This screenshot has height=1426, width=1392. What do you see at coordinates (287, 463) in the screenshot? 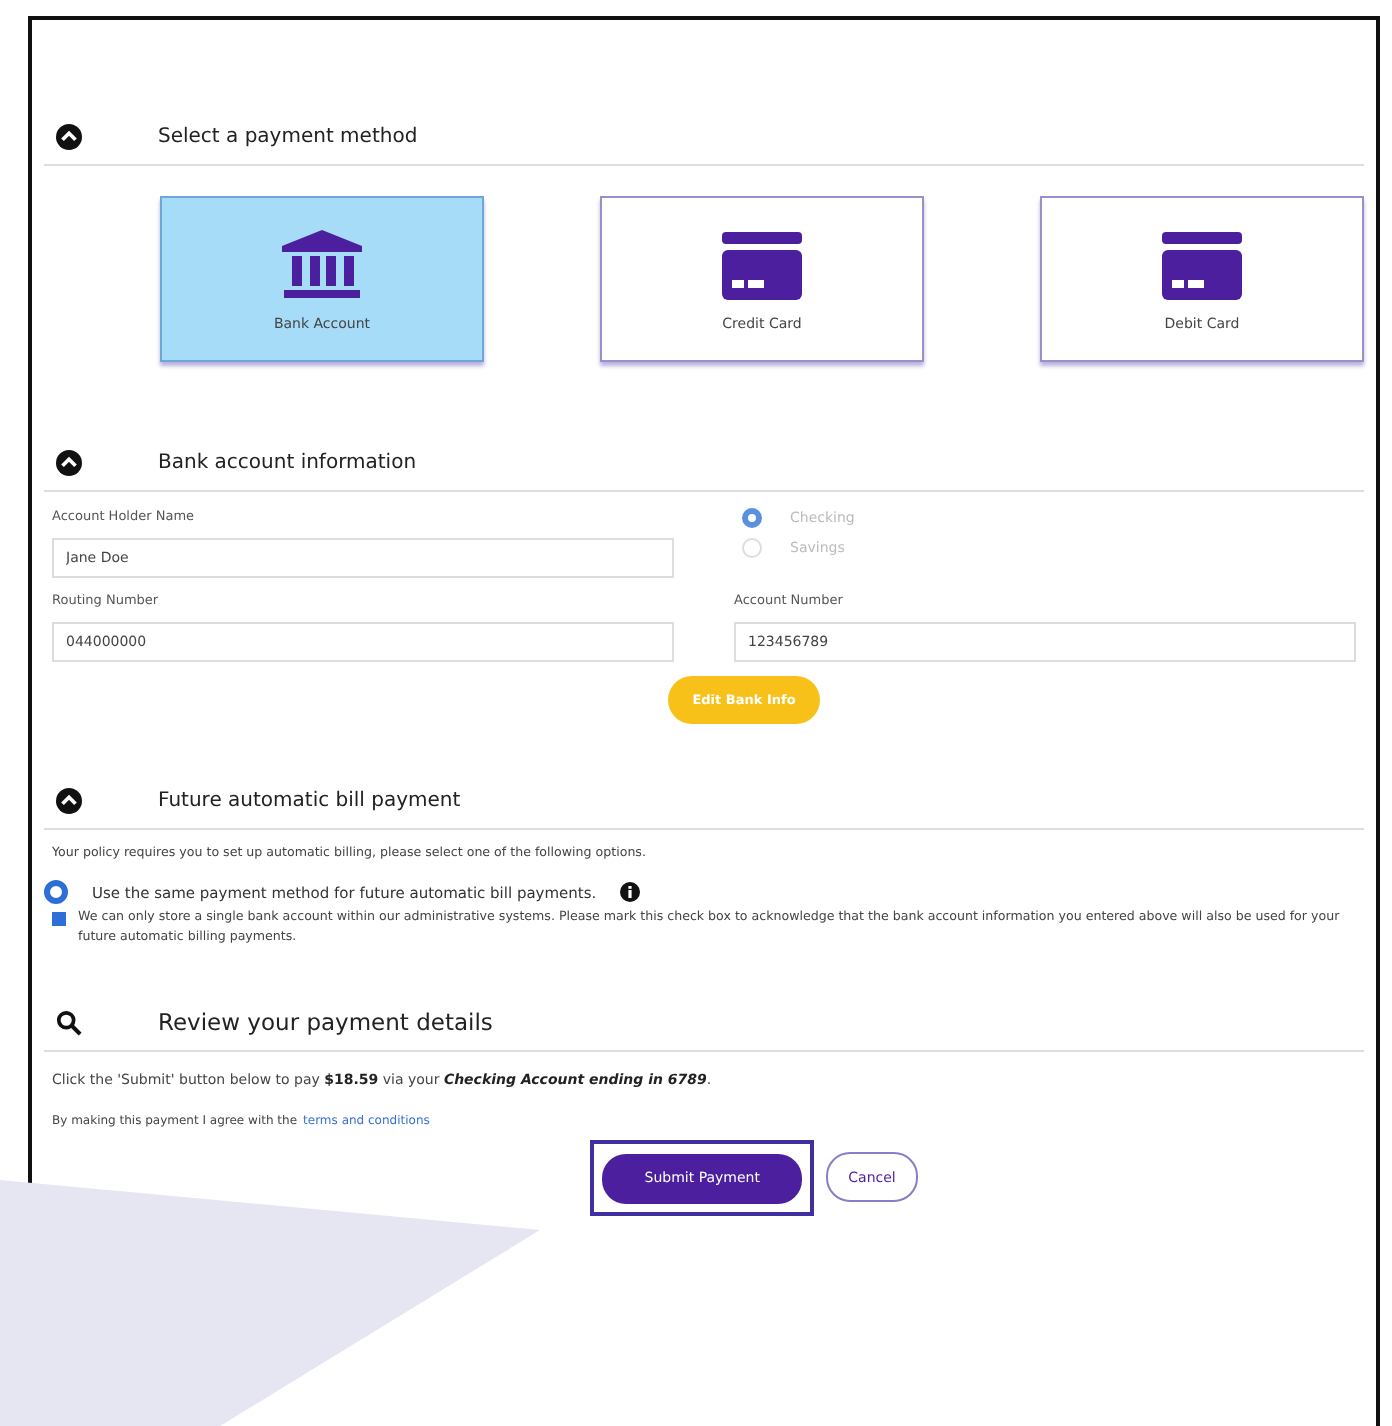
I see `section-title: Bank account information` at bounding box center [287, 463].